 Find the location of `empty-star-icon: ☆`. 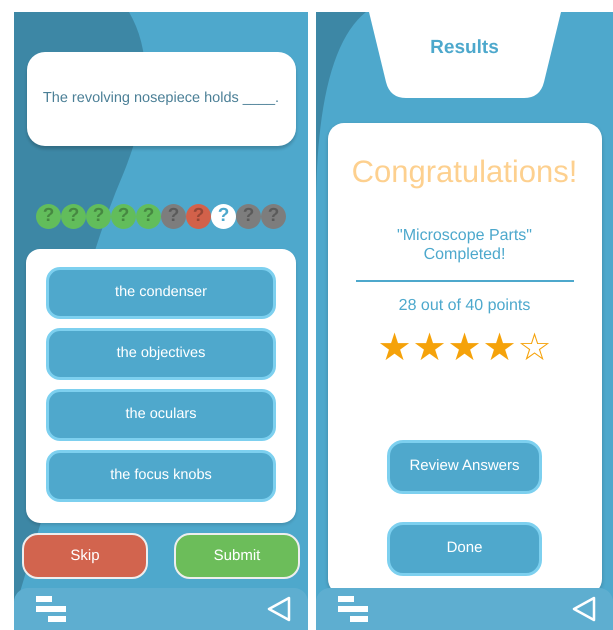

empty-star-icon: ☆ is located at coordinates (534, 348).